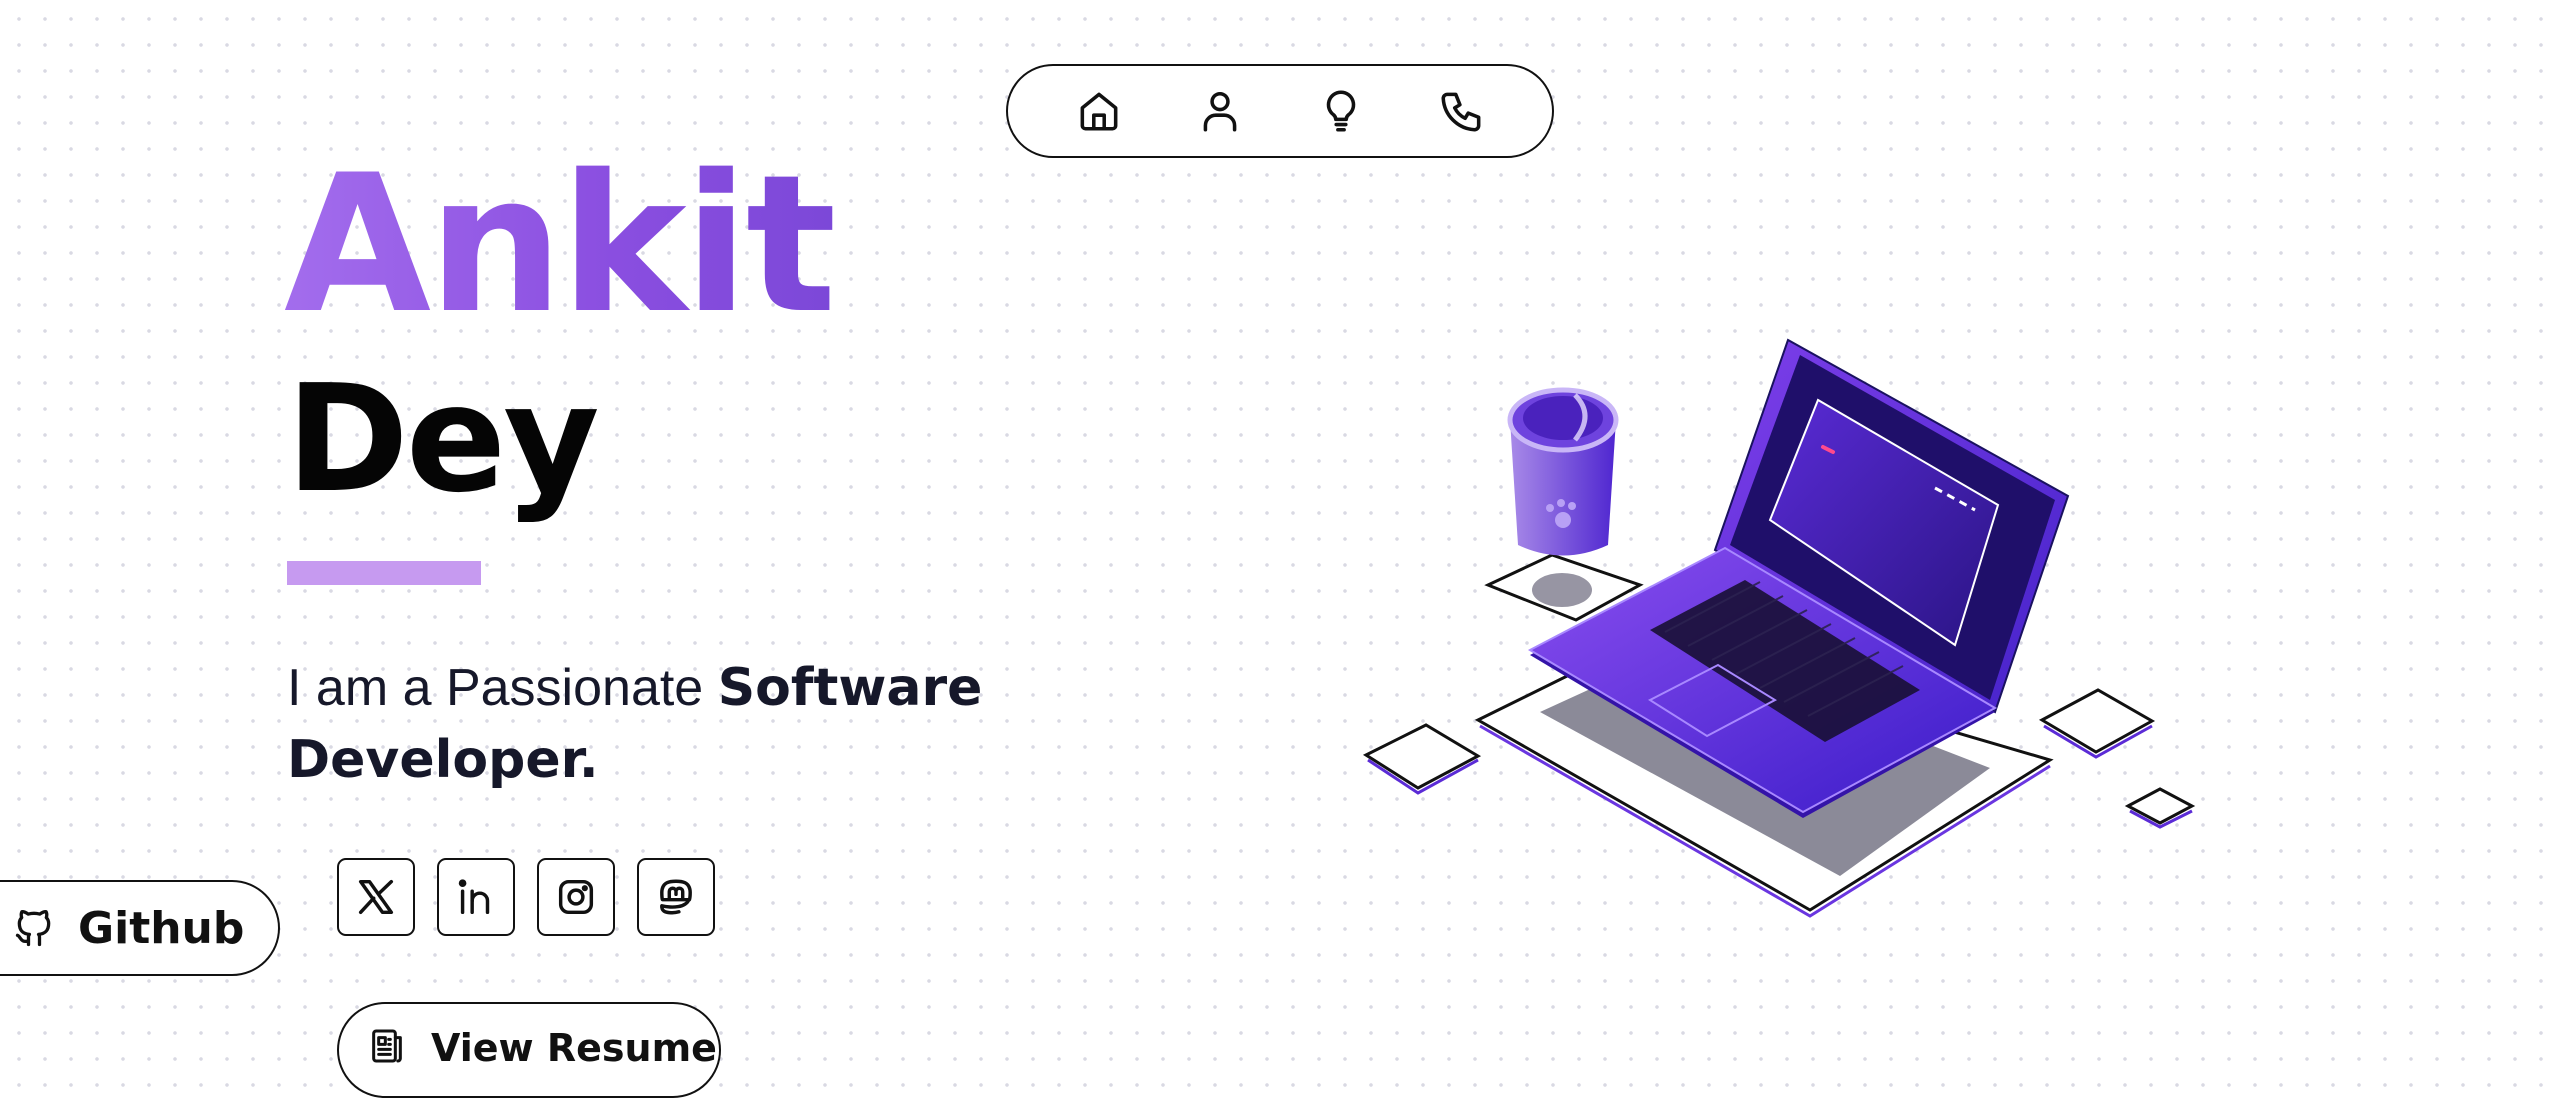 Image resolution: width=2560 pixels, height=1098 pixels. Describe the element at coordinates (574, 1048) in the screenshot. I see `view-resume-label: View Resume` at that location.